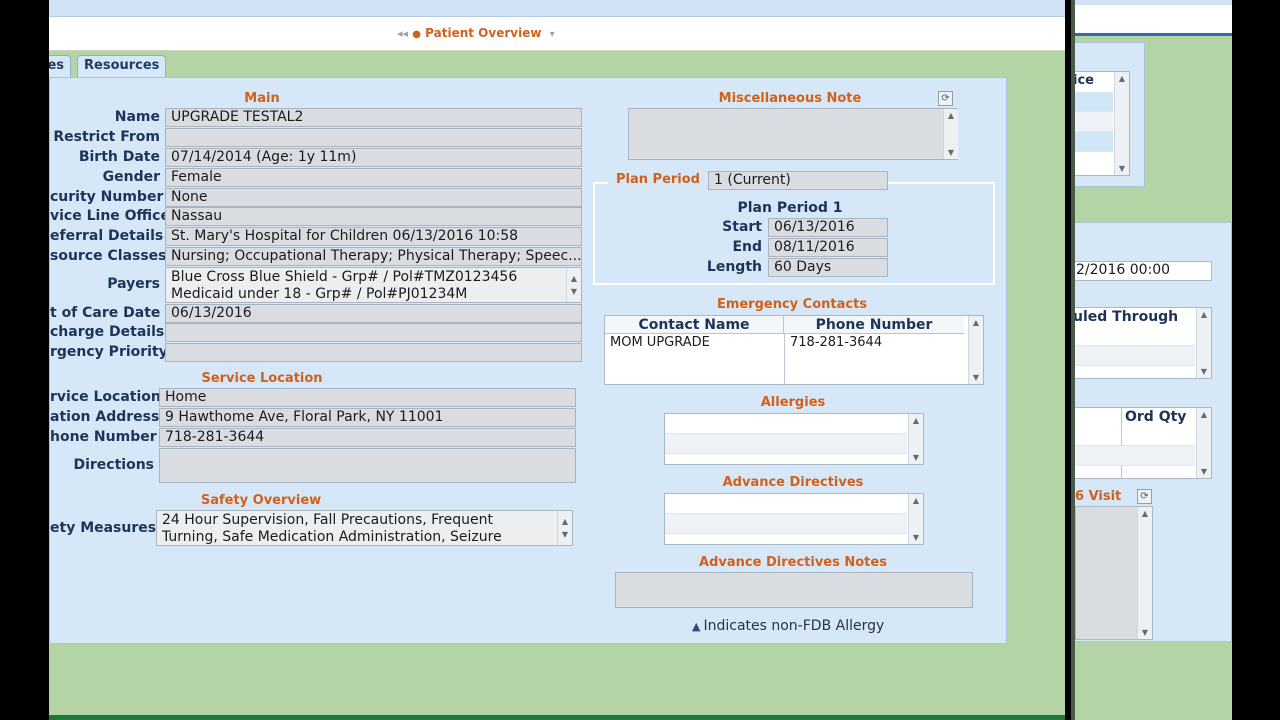 The width and height of the screenshot is (1280, 720). What do you see at coordinates (367, 417) in the screenshot?
I see `location-address-field: 9 Hawthome Ave, Floral Park, NY 11001` at bounding box center [367, 417].